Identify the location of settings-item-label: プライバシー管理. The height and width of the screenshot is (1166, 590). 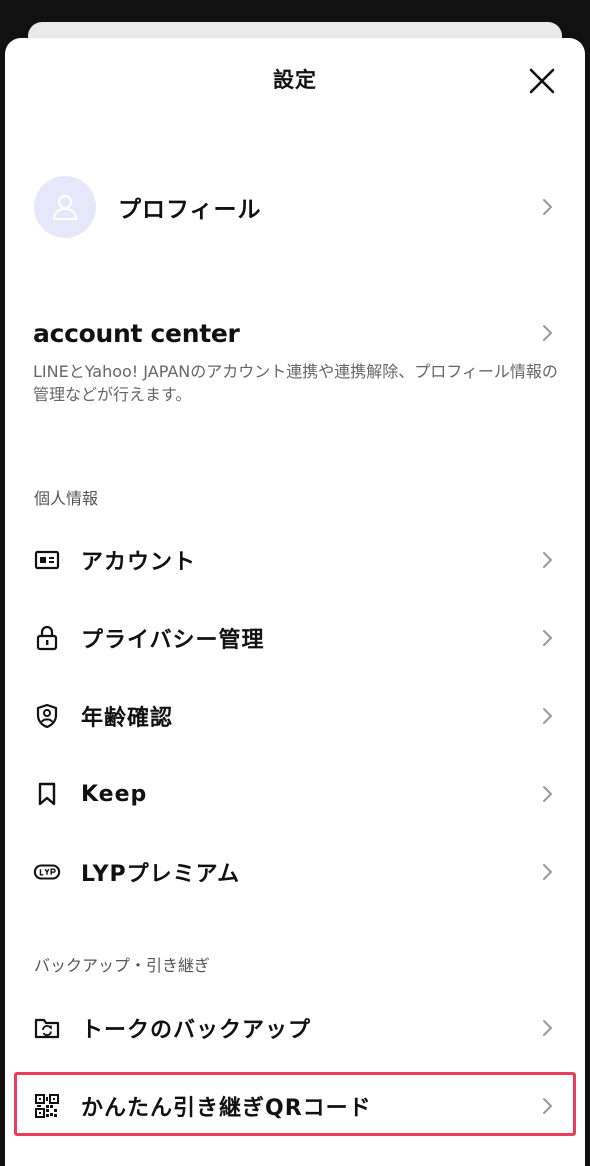
(173, 640).